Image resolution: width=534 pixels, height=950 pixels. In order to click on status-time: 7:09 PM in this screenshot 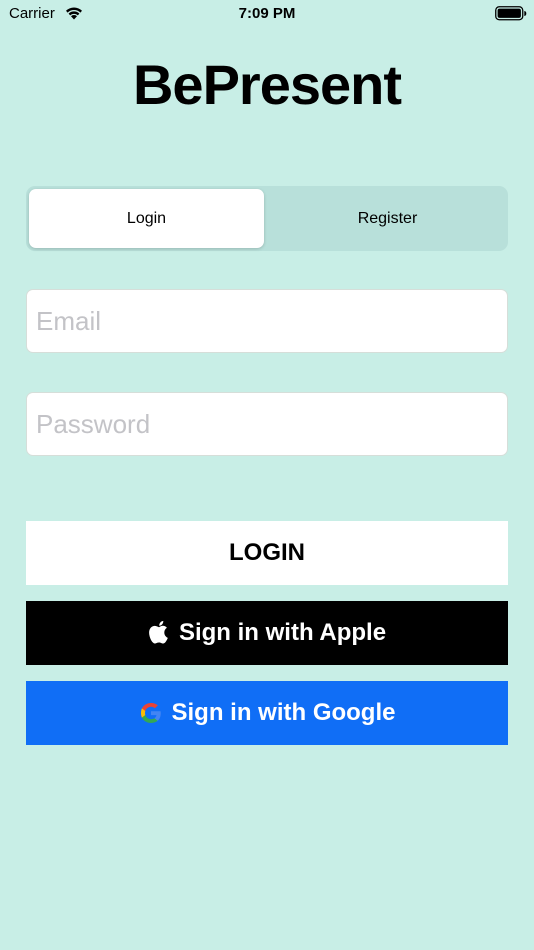, I will do `click(267, 13)`.